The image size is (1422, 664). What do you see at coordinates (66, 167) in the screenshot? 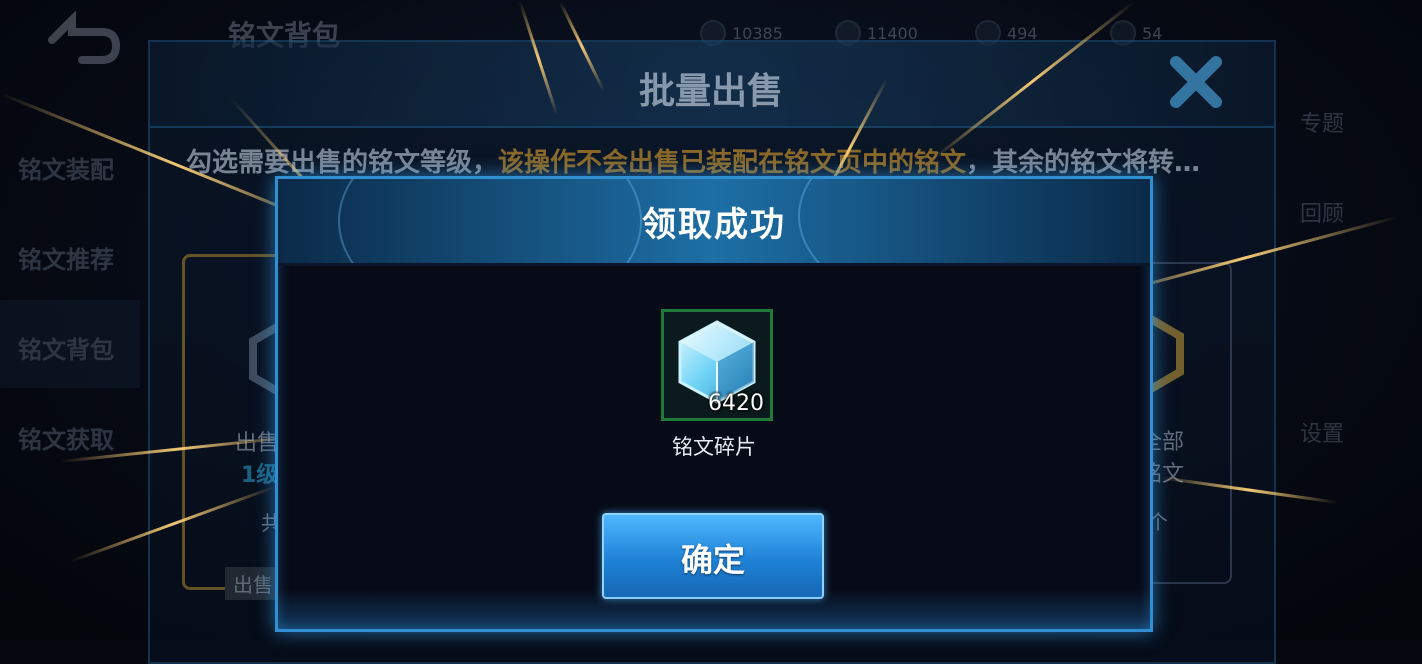
I see `sidebar-item-equip: 铭文装配` at bounding box center [66, 167].